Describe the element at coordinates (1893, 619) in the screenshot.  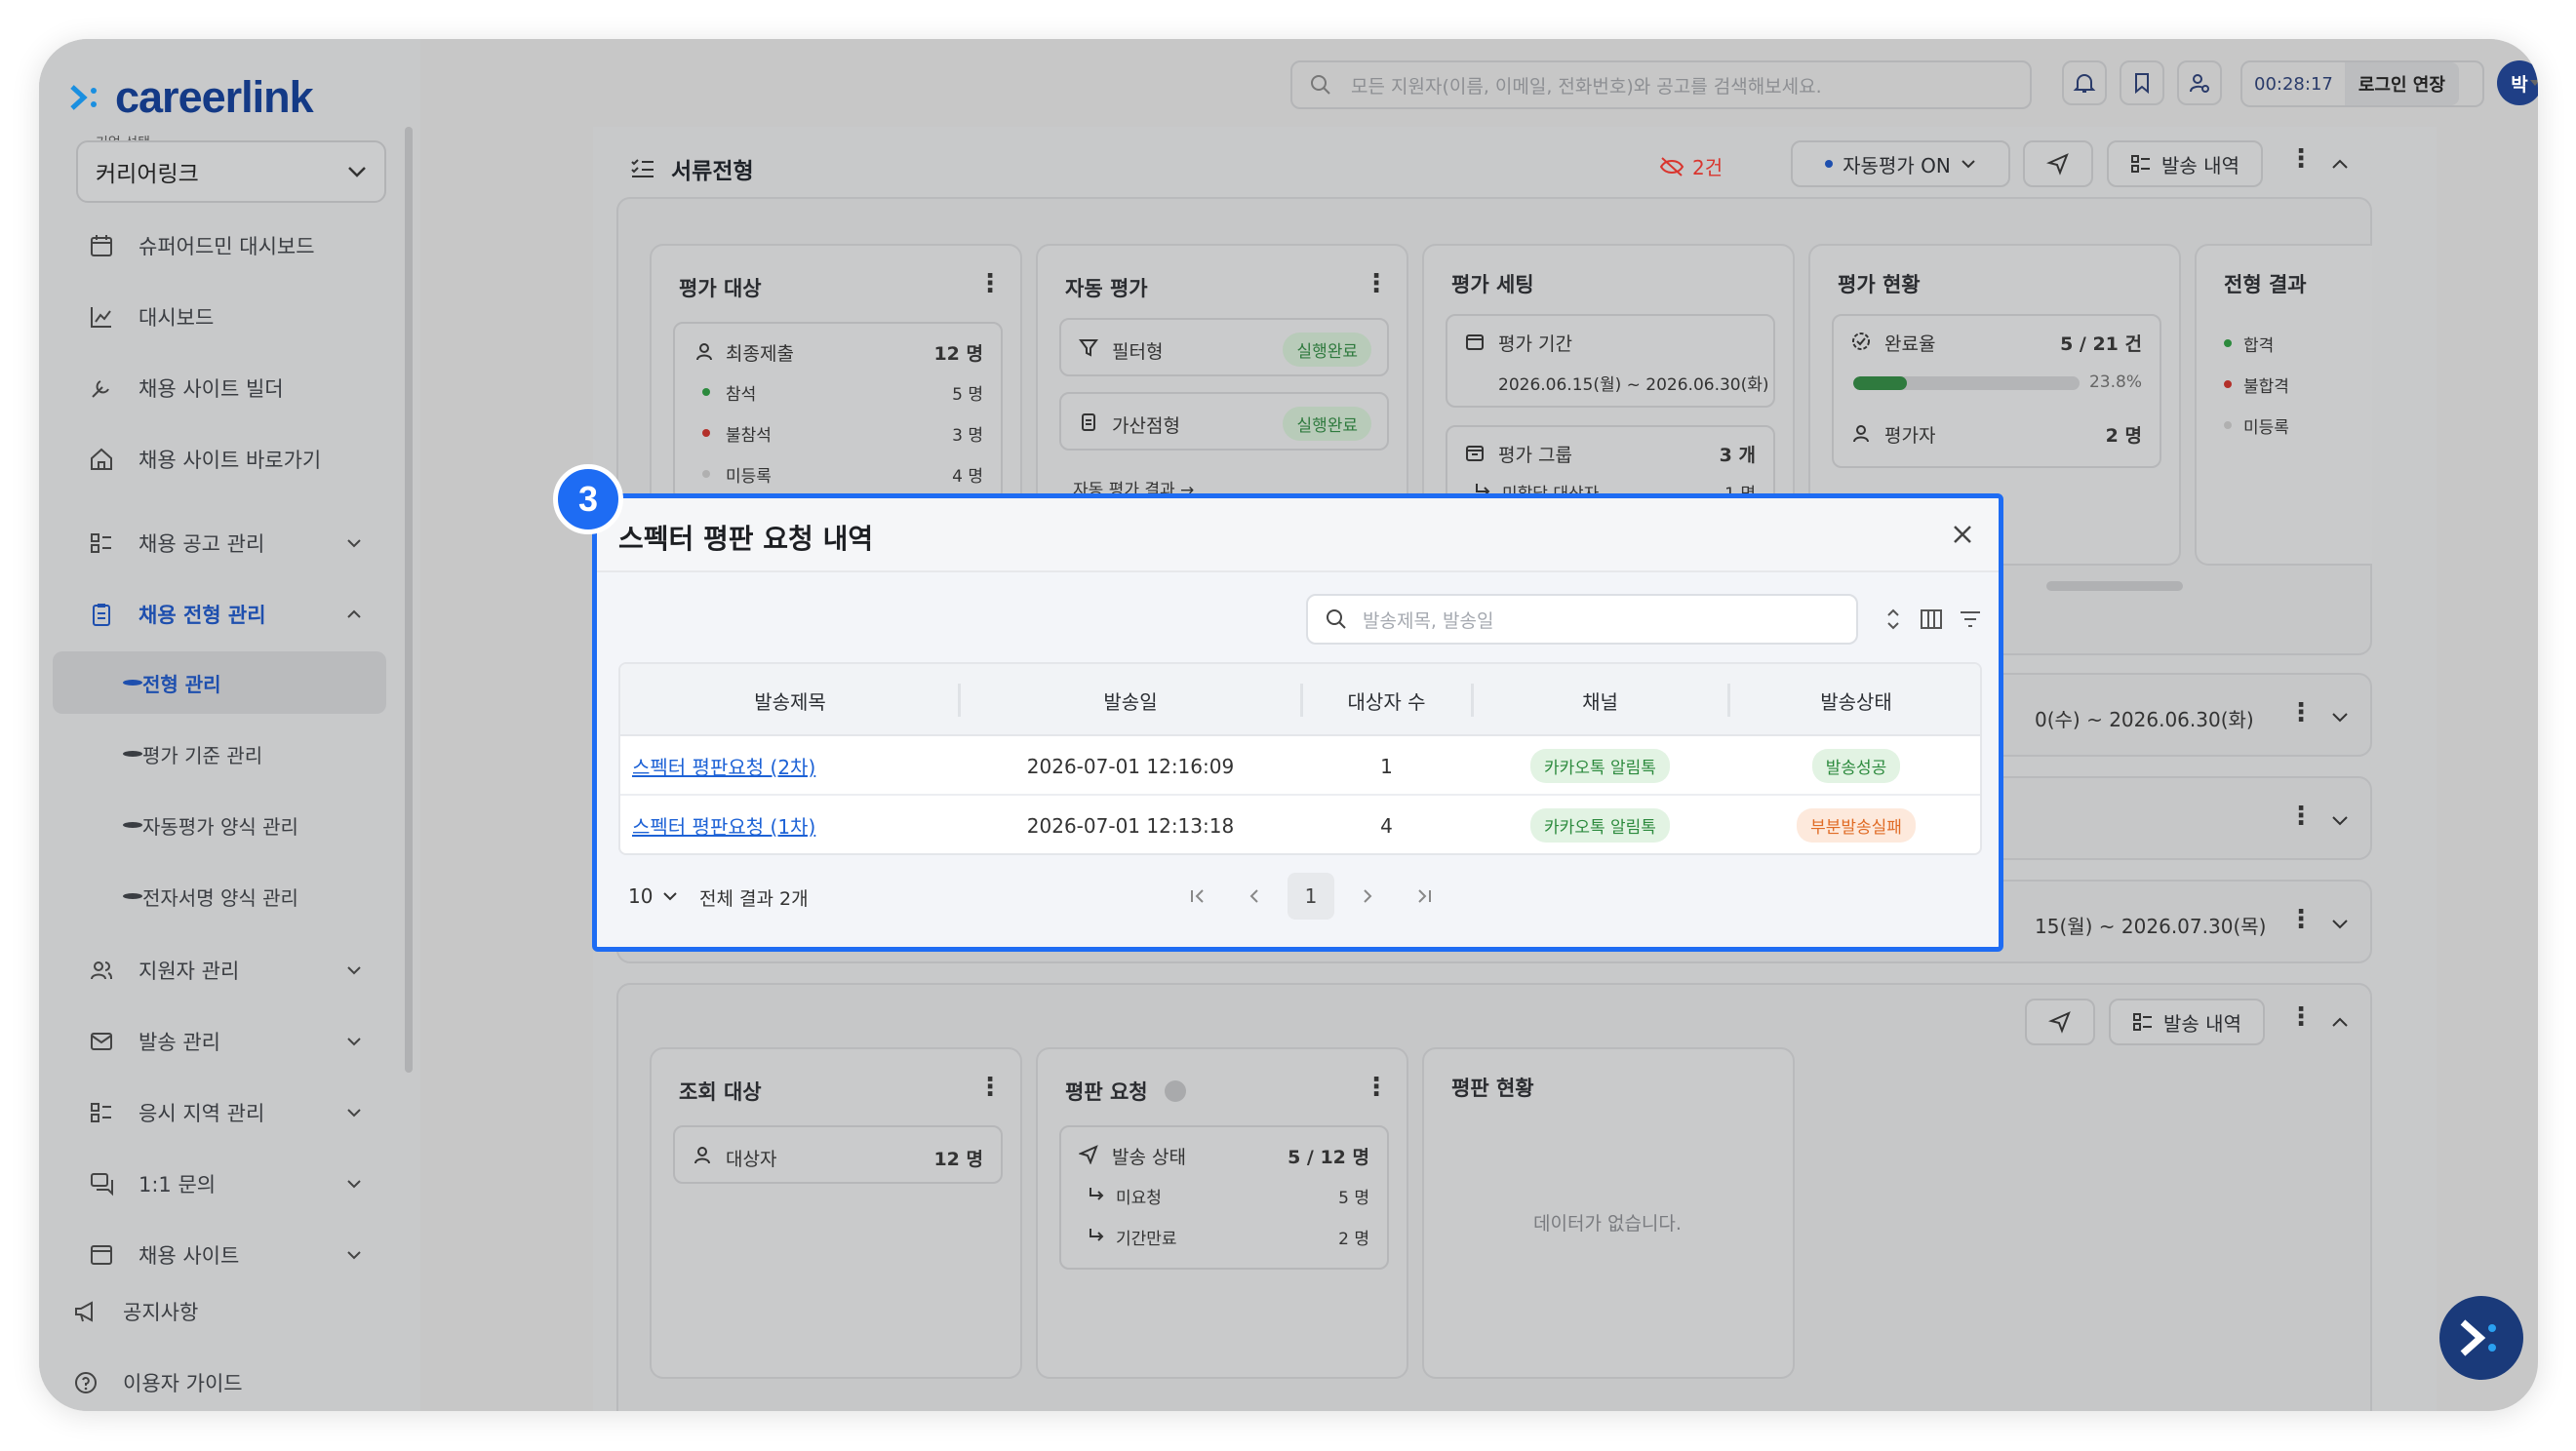
I see `sort-icon` at that location.